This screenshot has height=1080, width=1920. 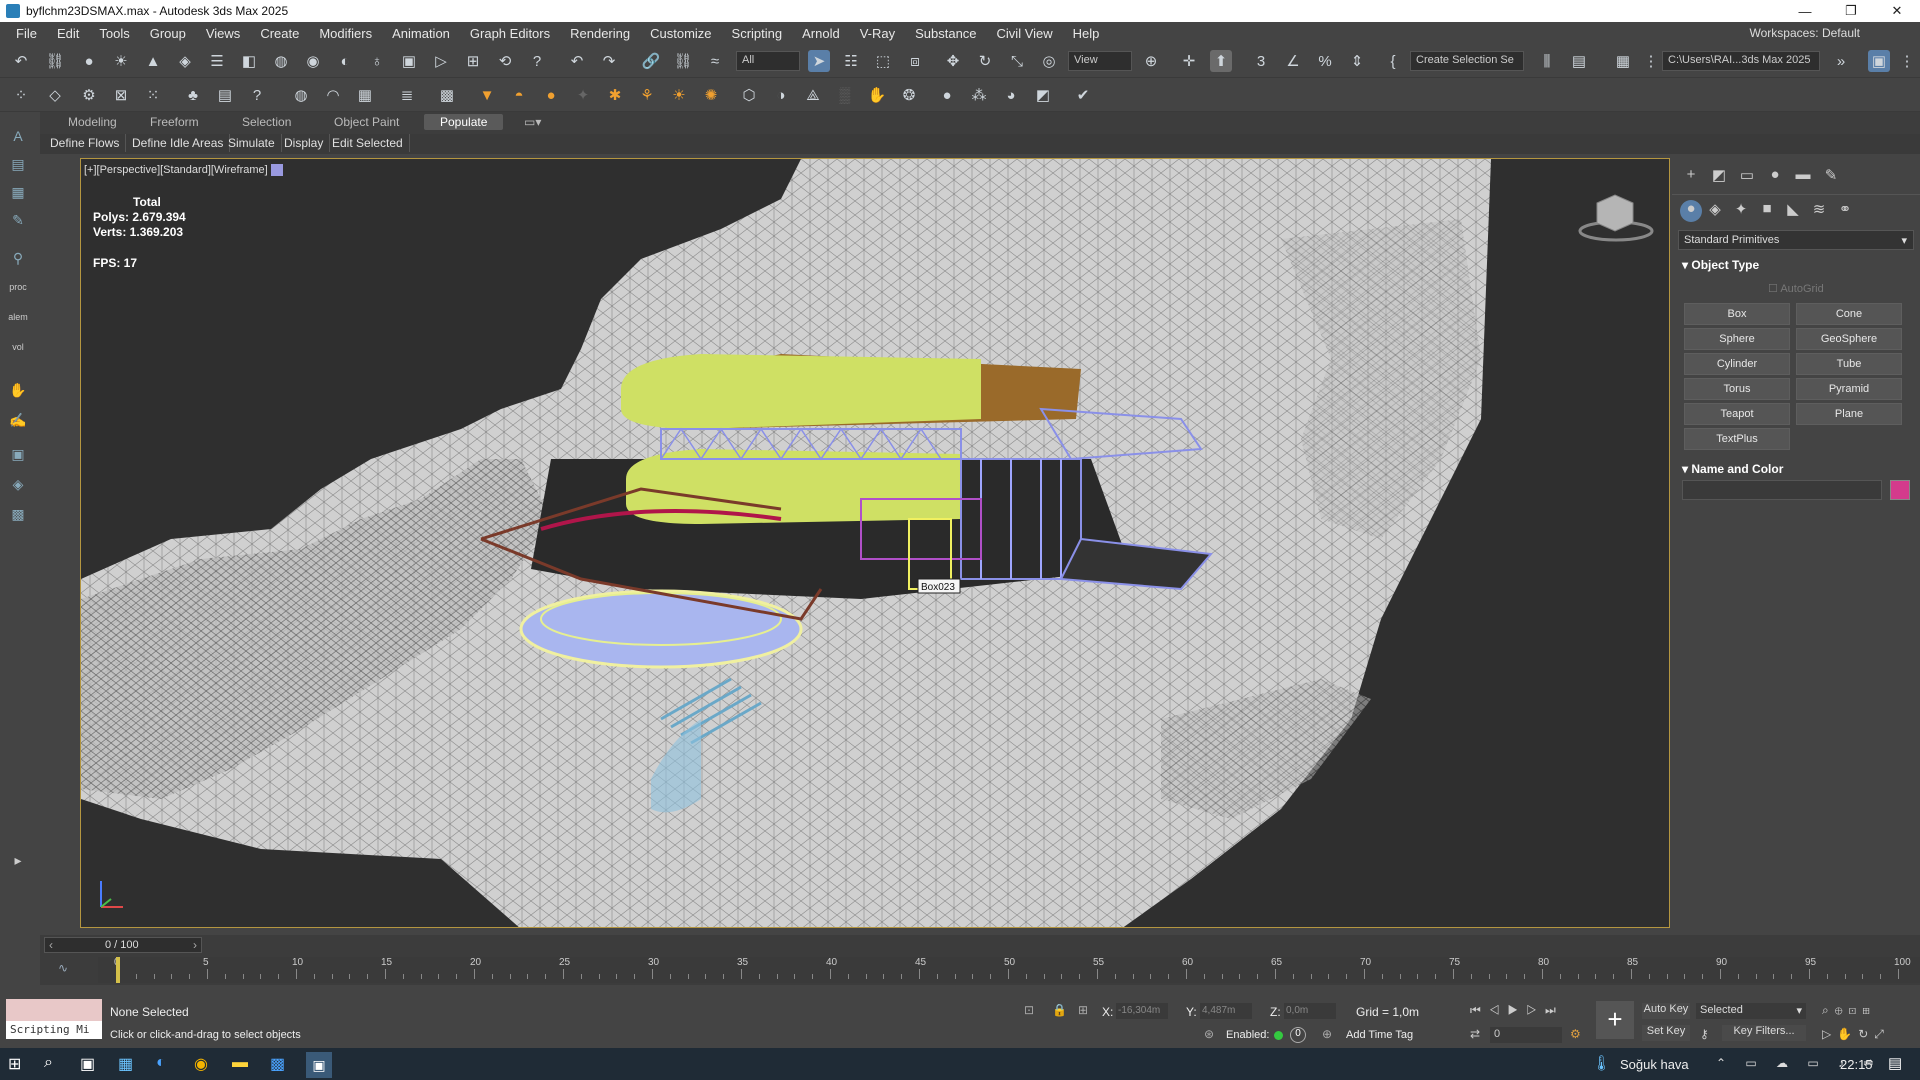 I want to click on primitive-category-dropdown: Standard Primitives ▾, so click(x=1796, y=240).